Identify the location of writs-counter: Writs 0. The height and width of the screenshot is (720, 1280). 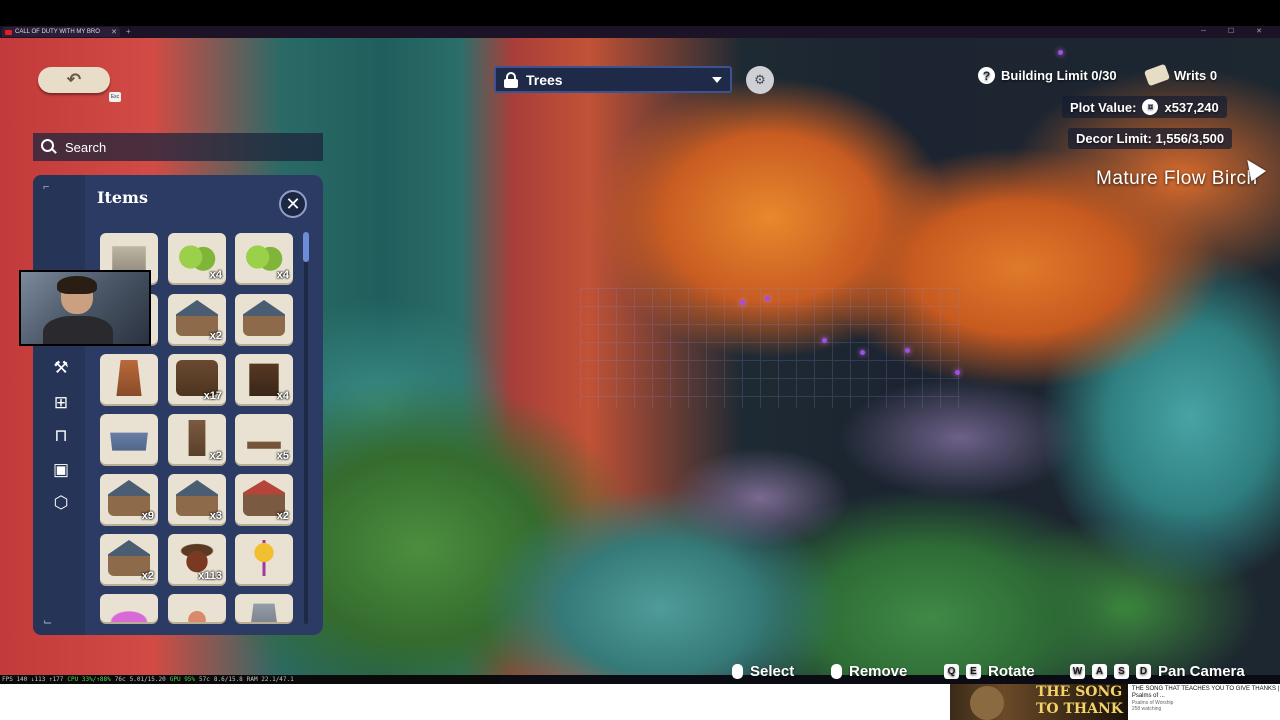
(1180, 75).